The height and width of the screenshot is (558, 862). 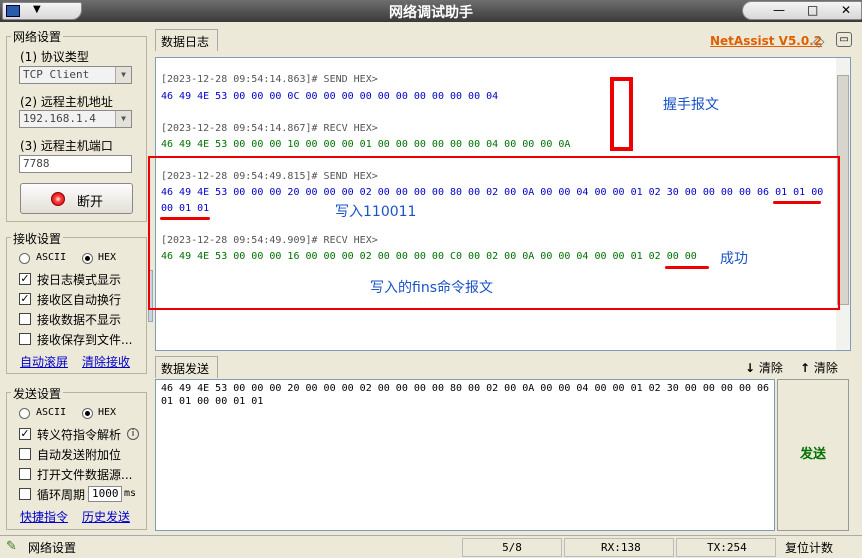 I want to click on log-header: [2023-12-28 09:54:14.867]# RECV HEX>, so click(x=269, y=128).